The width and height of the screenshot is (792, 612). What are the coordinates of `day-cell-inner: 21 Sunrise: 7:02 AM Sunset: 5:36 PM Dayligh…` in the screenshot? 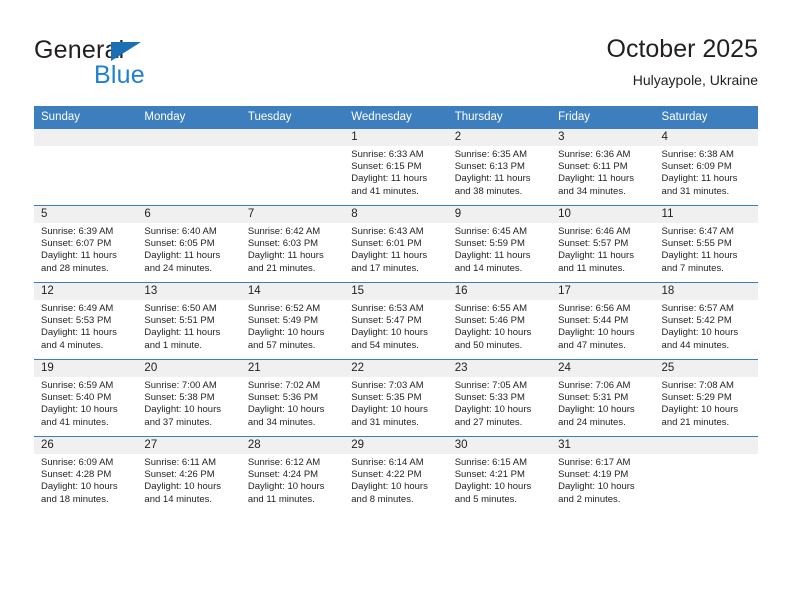 It's located at (292, 398).